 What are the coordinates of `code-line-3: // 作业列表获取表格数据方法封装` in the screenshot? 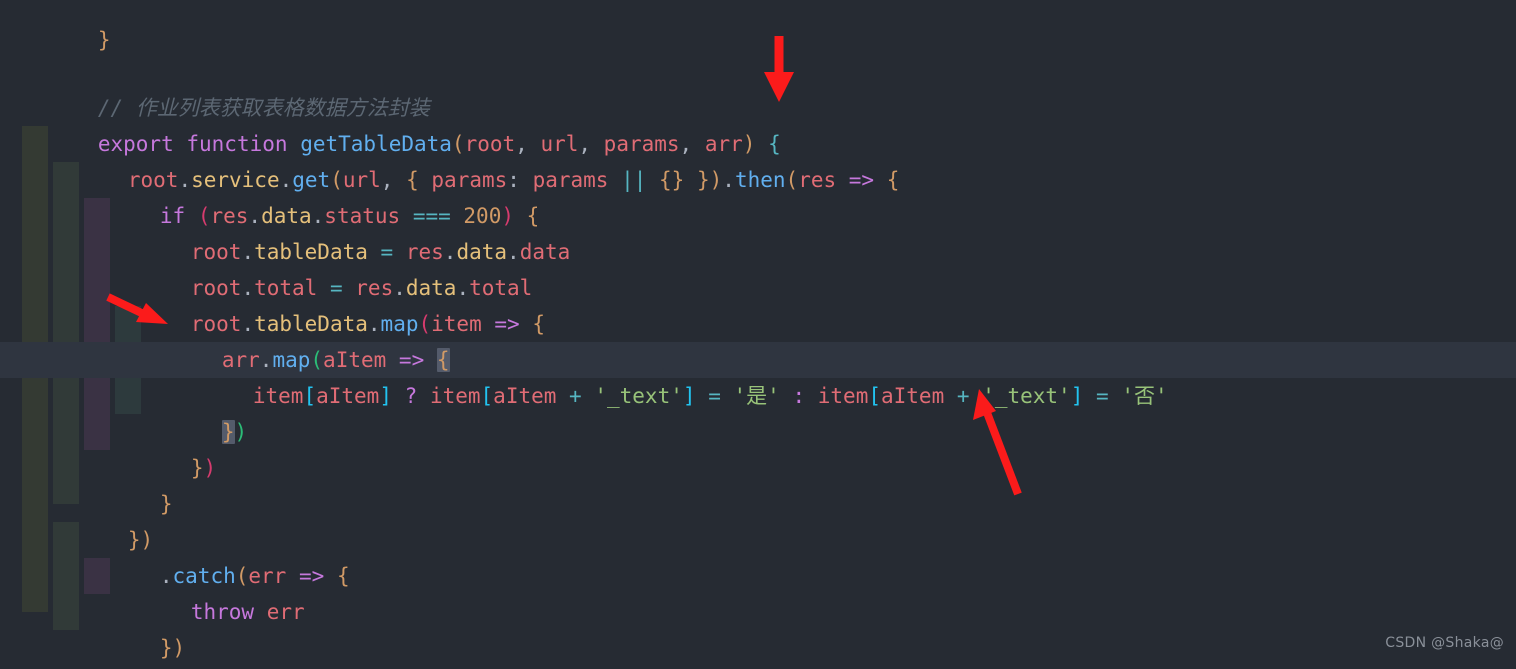 It's located at (758, 87).